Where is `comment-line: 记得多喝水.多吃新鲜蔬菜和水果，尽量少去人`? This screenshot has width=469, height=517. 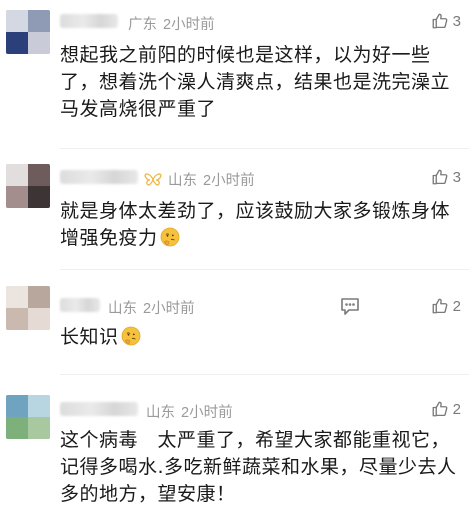
comment-line: 记得多喝水.多吃新鲜蔬菜和水果，尽量少去人 is located at coordinates (258, 467).